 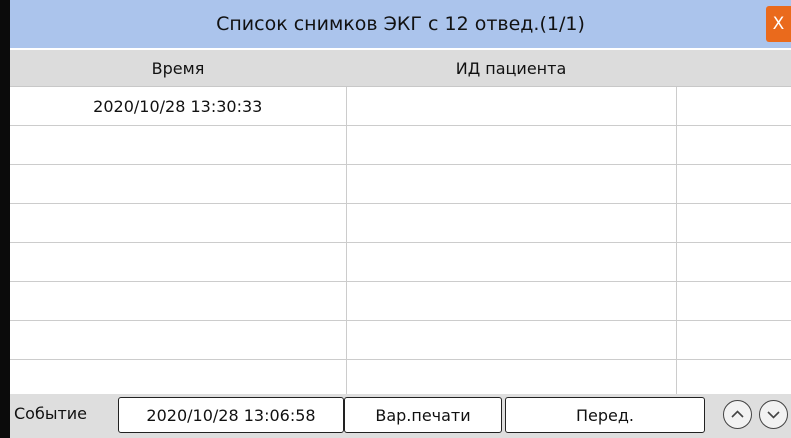 I want to click on close-button: X, so click(x=778, y=24).